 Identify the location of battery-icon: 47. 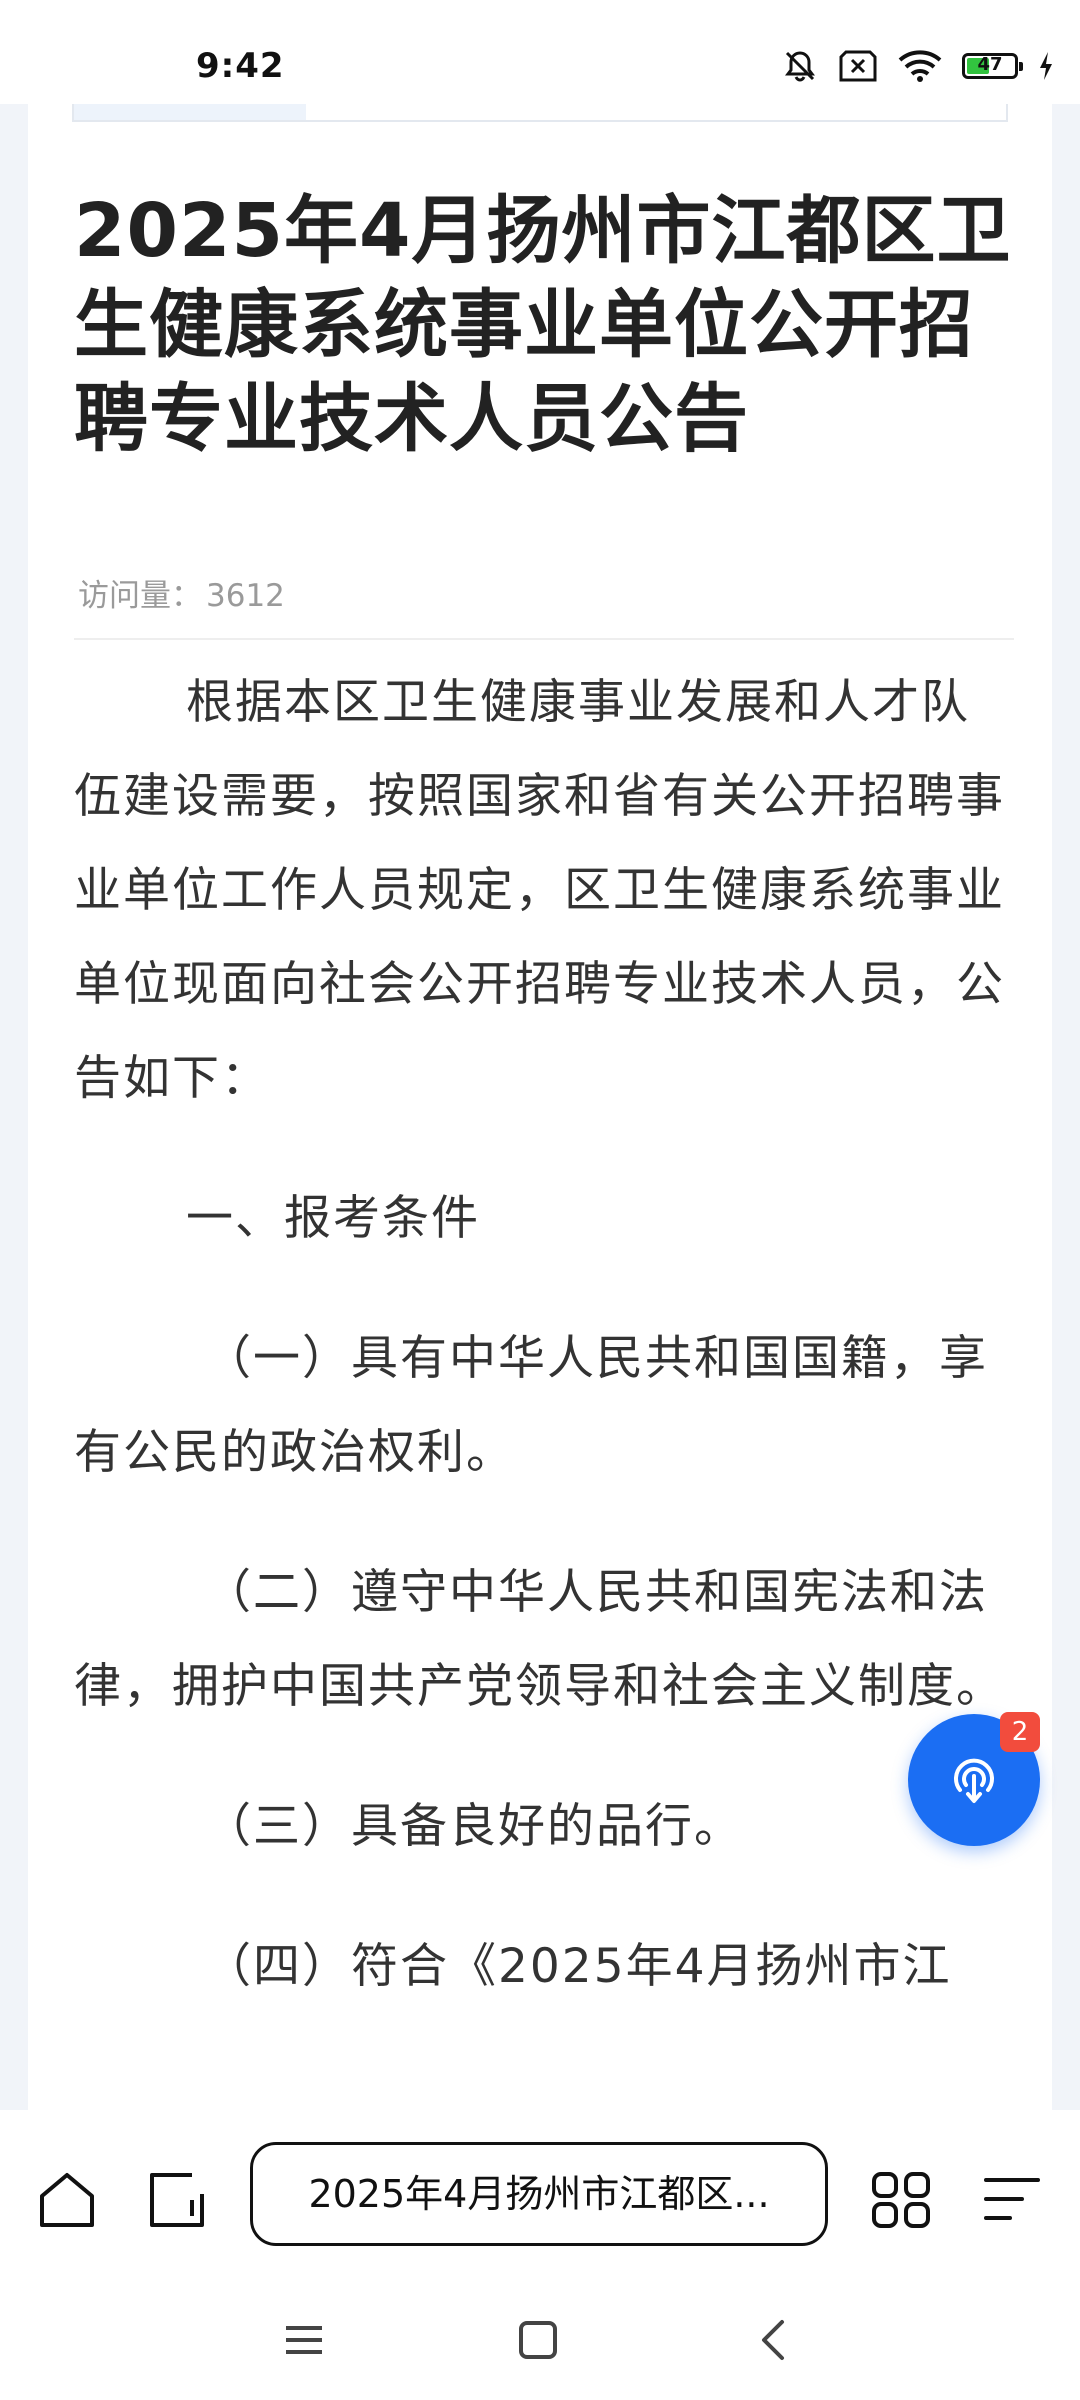
(992, 66).